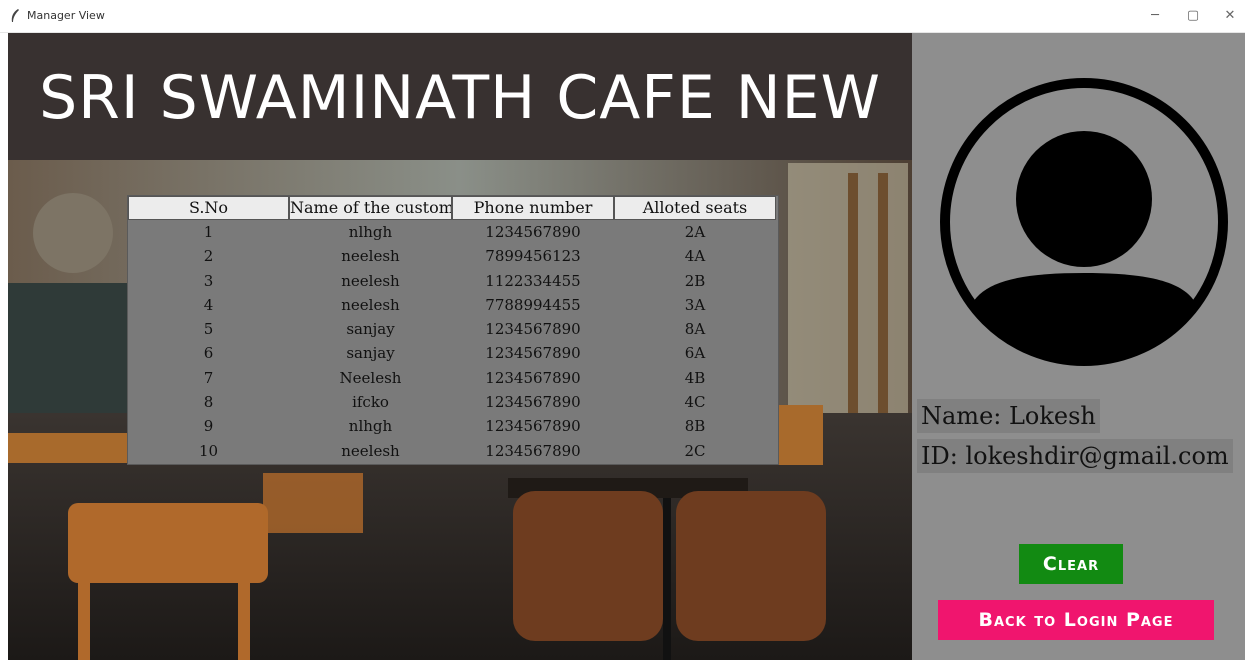 This screenshot has width=1245, height=660. Describe the element at coordinates (208, 280) in the screenshot. I see `cell-sno: 3` at that location.